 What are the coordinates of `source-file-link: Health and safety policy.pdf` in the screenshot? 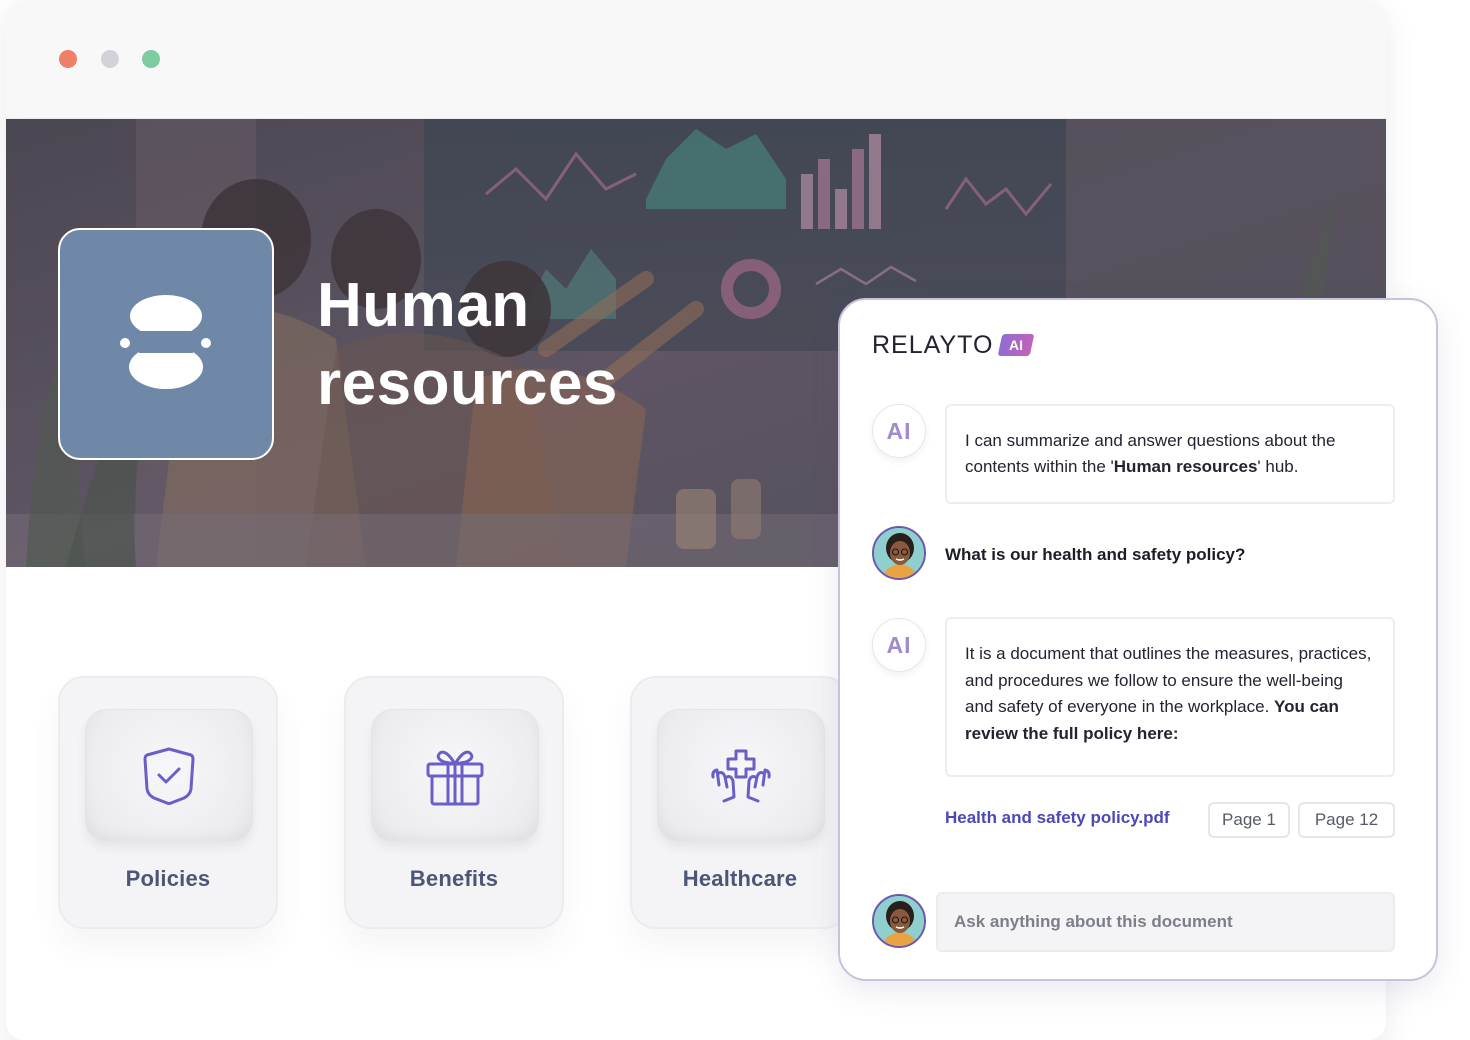 It's located at (1057, 818).